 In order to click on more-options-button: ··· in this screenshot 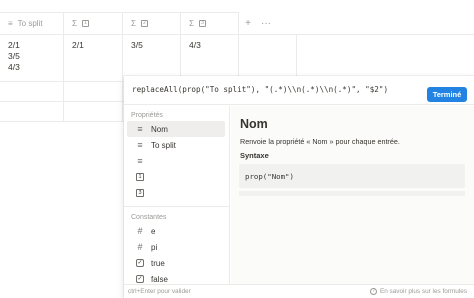, I will do `click(266, 23)`.